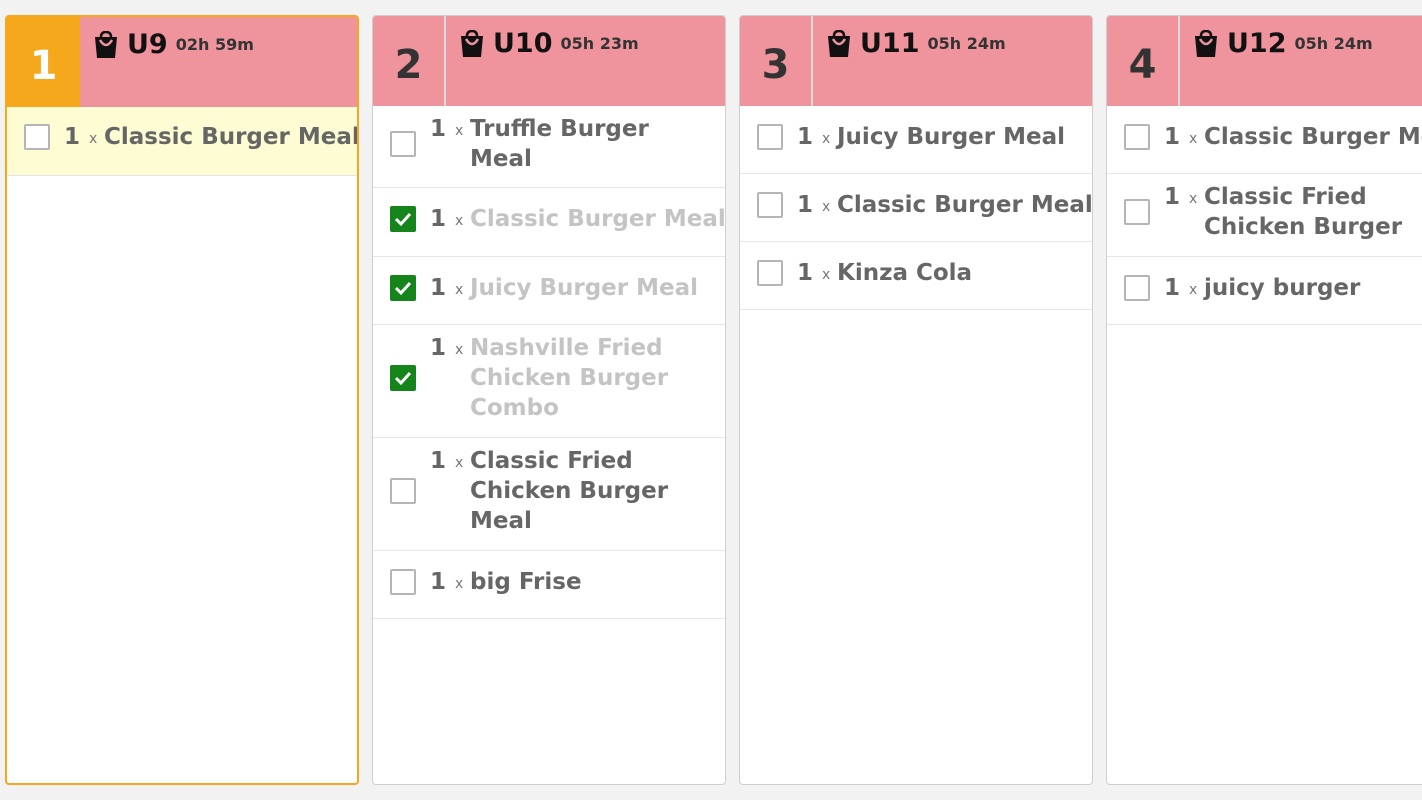  I want to click on order-item-row: 1 x Truffle Burger Meal, so click(549, 147).